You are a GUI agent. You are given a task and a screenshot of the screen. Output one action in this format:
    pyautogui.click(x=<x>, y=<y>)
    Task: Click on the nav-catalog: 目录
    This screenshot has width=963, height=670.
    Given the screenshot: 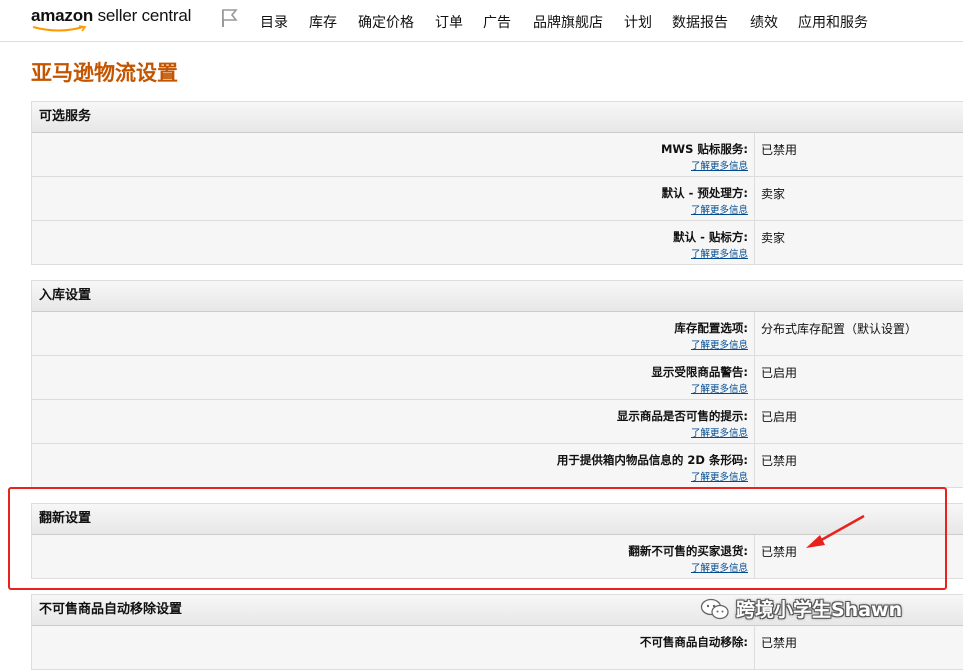 What is the action you would take?
    pyautogui.click(x=274, y=22)
    